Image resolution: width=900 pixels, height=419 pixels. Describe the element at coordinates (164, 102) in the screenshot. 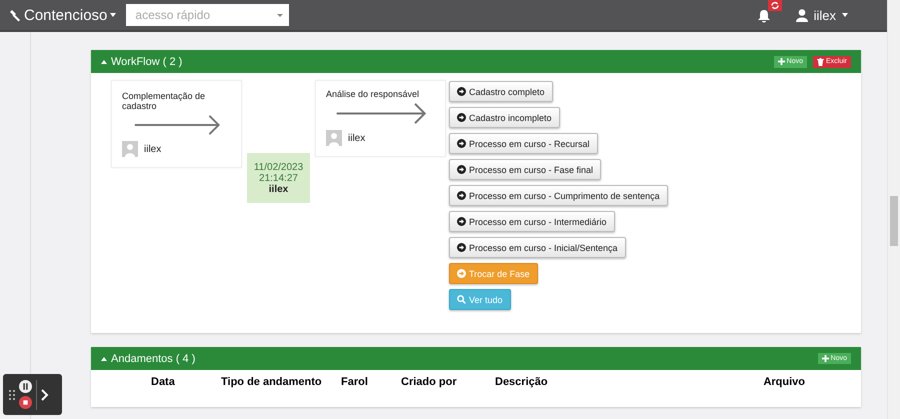

I see `stage-title: Complementação de cadastro` at that location.